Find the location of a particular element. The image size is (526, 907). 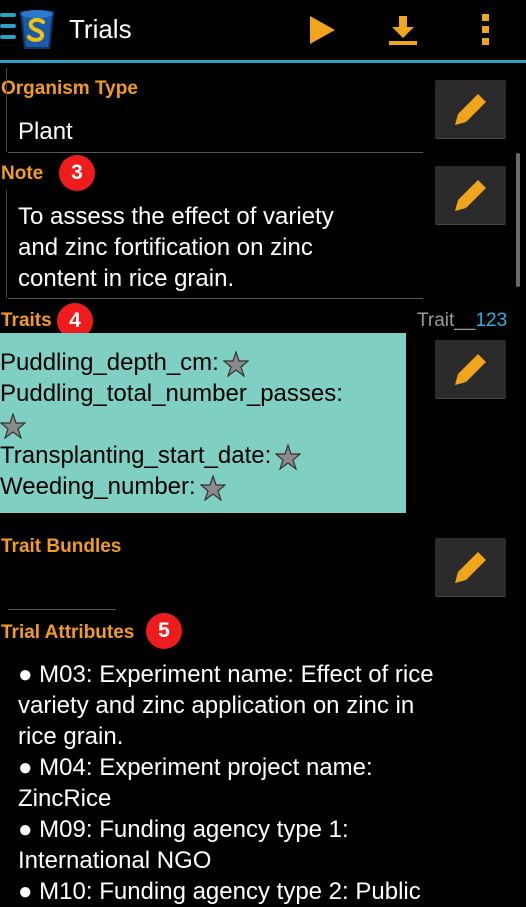

trait-item-star-row is located at coordinates (203, 424).